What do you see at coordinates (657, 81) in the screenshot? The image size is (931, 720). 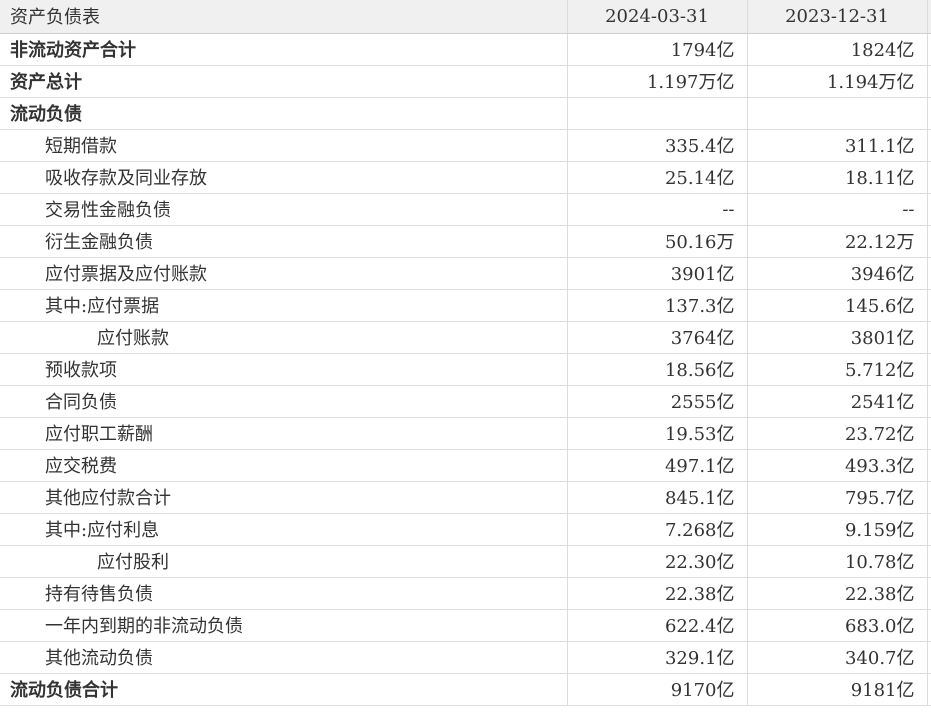 I see `value-2024-03-31: 1.197万亿` at bounding box center [657, 81].